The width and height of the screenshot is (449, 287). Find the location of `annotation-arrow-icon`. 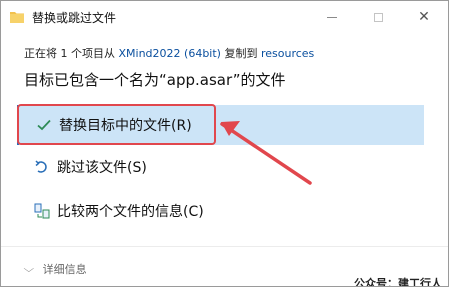

annotation-arrow-icon is located at coordinates (266, 153).